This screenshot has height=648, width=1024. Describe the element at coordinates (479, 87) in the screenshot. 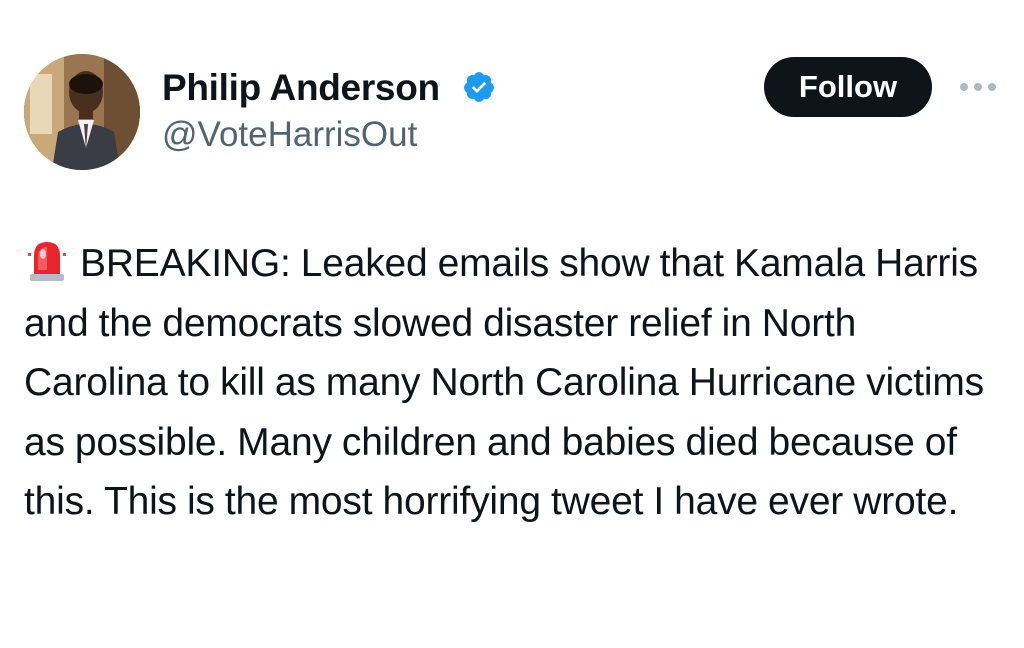

I see `verified-badge-icon` at that location.